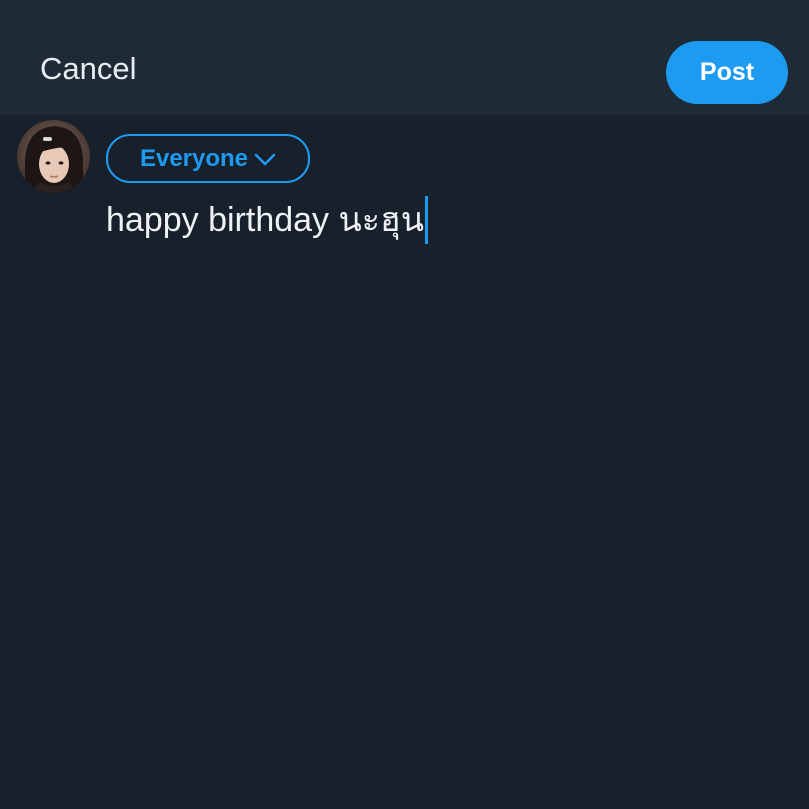 The image size is (809, 809). What do you see at coordinates (265, 159) in the screenshot?
I see `chevron-down-icon` at bounding box center [265, 159].